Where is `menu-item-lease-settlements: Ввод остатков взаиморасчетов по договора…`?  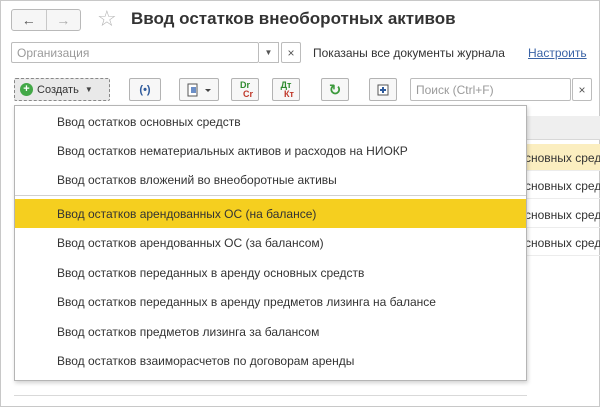
menu-item-lease-settlements: Ввод остатков взаиморасчетов по договора… is located at coordinates (270, 360).